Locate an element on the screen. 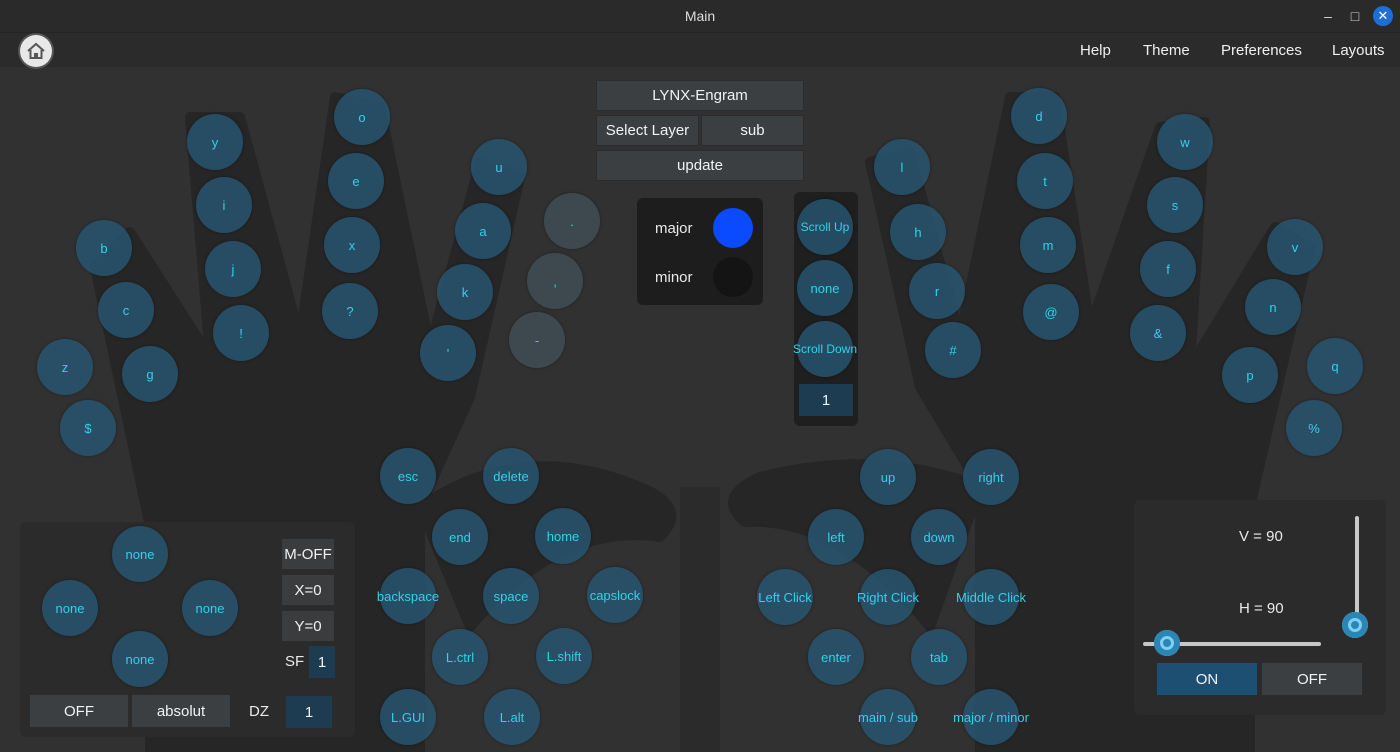 This screenshot has width=1400, height=752. key-at: @ is located at coordinates (1051, 312).